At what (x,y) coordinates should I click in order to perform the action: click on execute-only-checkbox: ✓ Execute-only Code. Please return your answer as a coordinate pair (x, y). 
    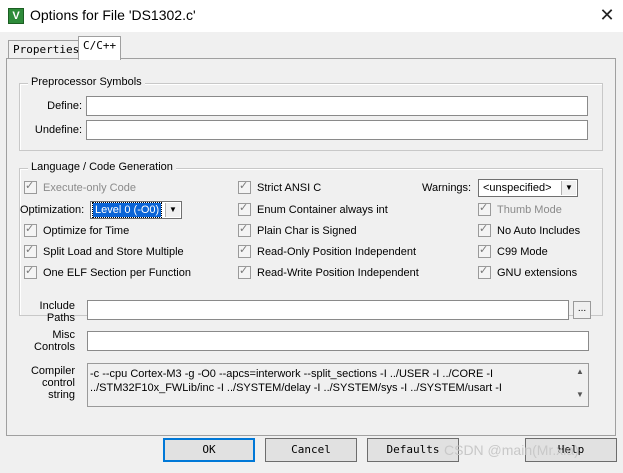
    Looking at the image, I should click on (80, 187).